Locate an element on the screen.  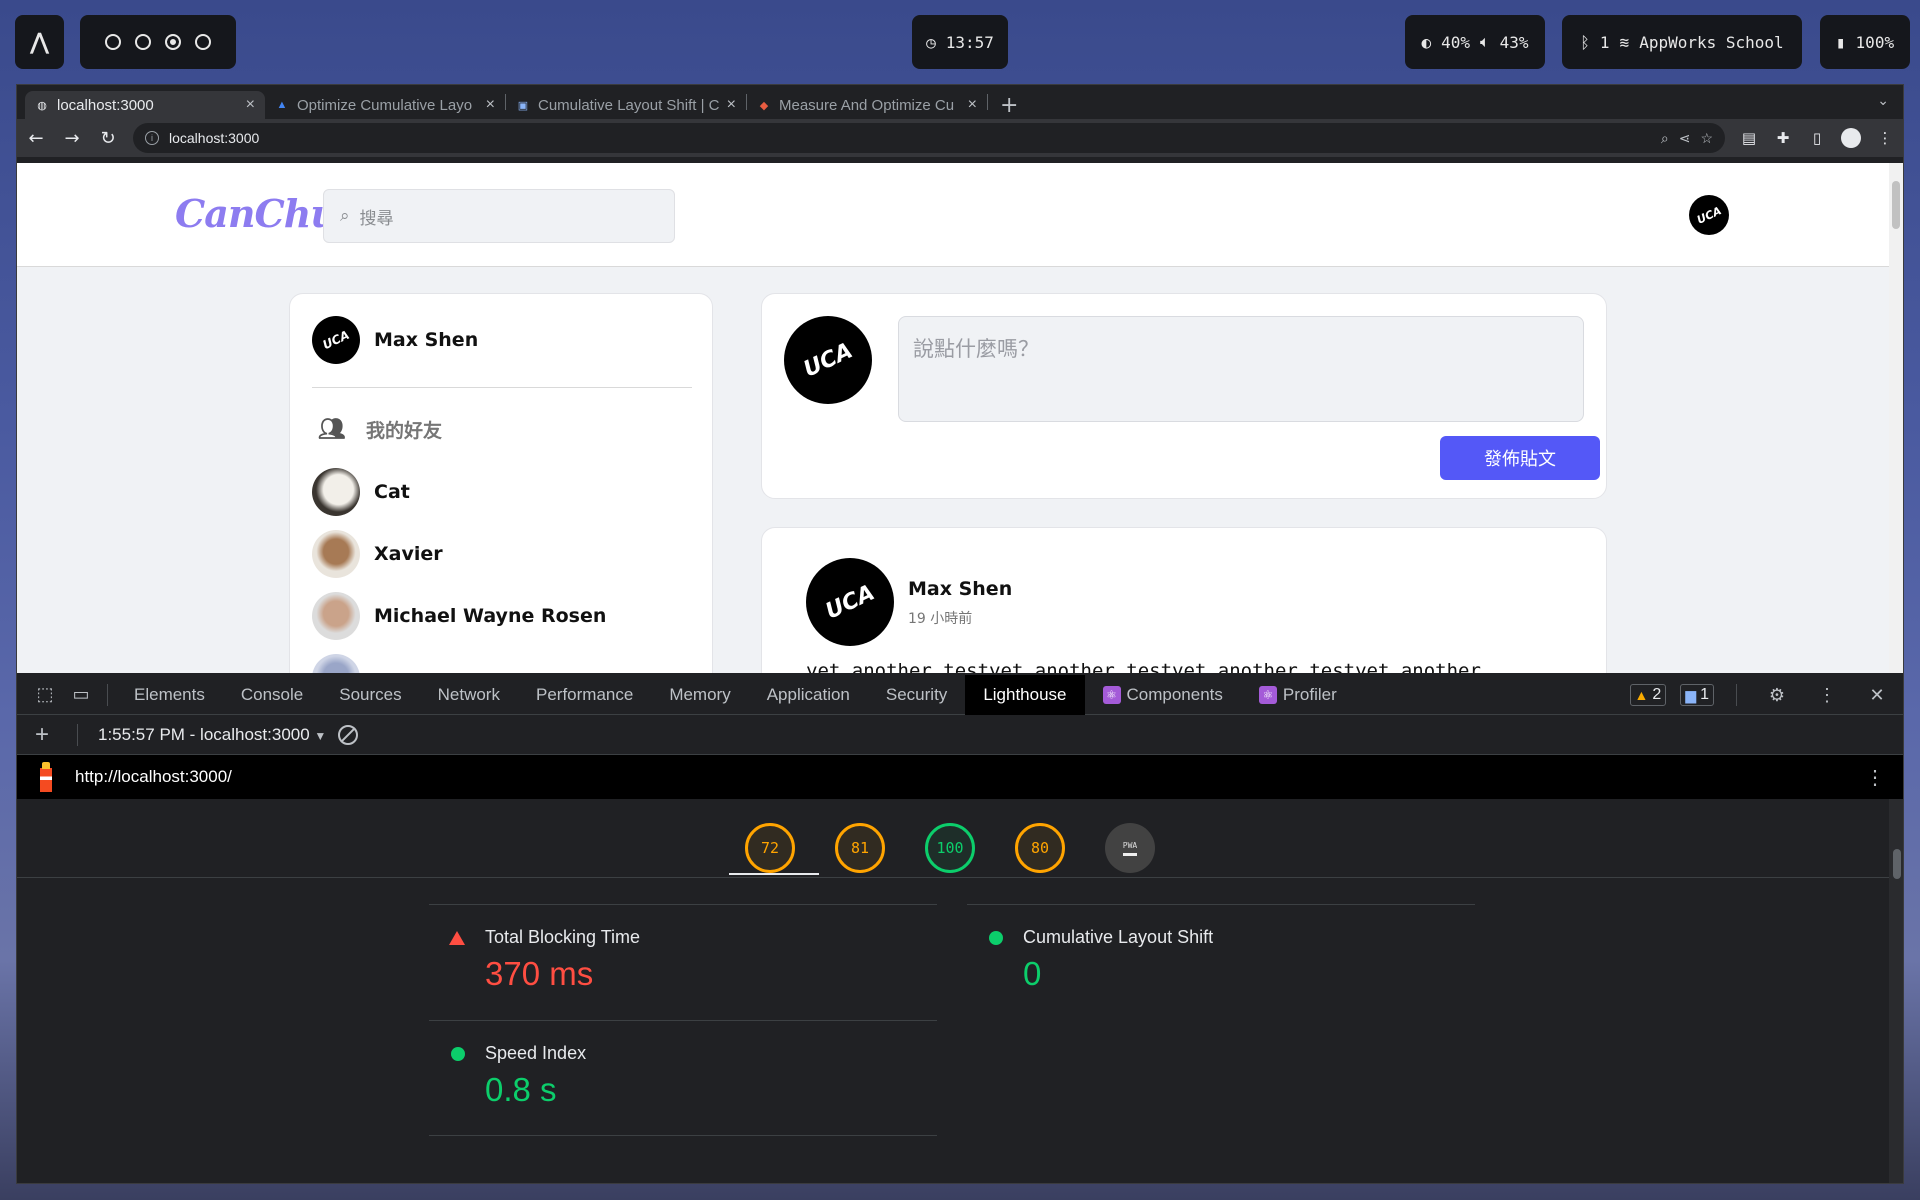
tab-network: Network is located at coordinates (469, 695).